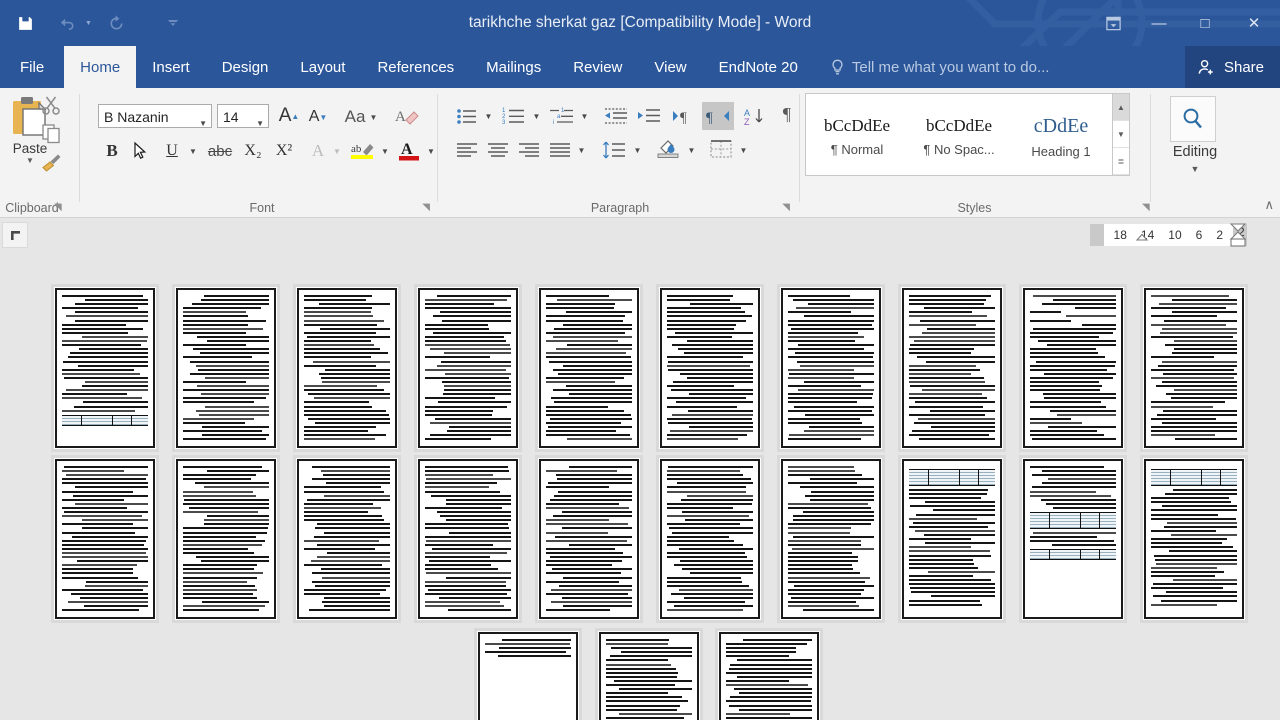 The width and height of the screenshot is (1280, 720). Describe the element at coordinates (1121, 161) in the screenshot. I see `styles-more-button: ≣` at that location.